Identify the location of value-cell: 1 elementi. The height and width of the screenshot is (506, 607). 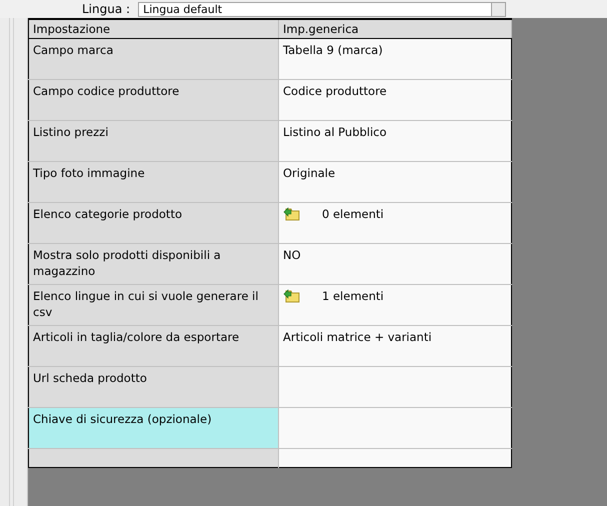
(395, 305).